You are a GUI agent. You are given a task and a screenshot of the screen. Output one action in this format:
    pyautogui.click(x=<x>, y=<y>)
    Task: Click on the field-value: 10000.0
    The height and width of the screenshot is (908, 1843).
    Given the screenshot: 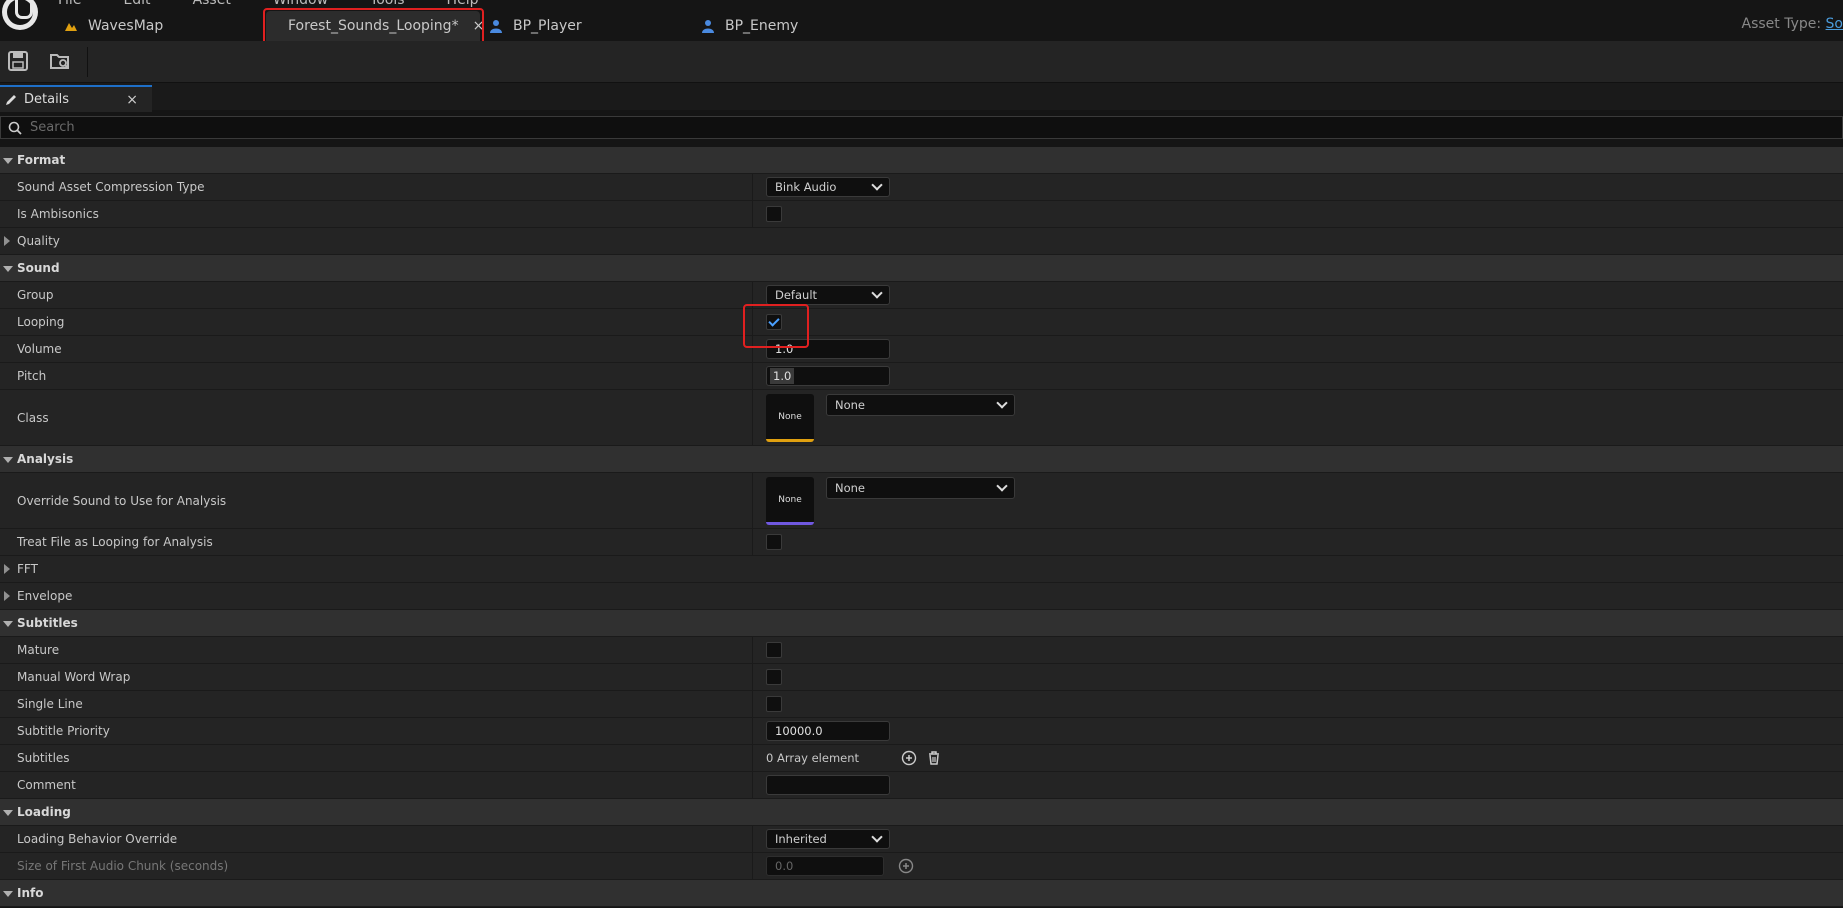 What is the action you would take?
    pyautogui.click(x=799, y=731)
    